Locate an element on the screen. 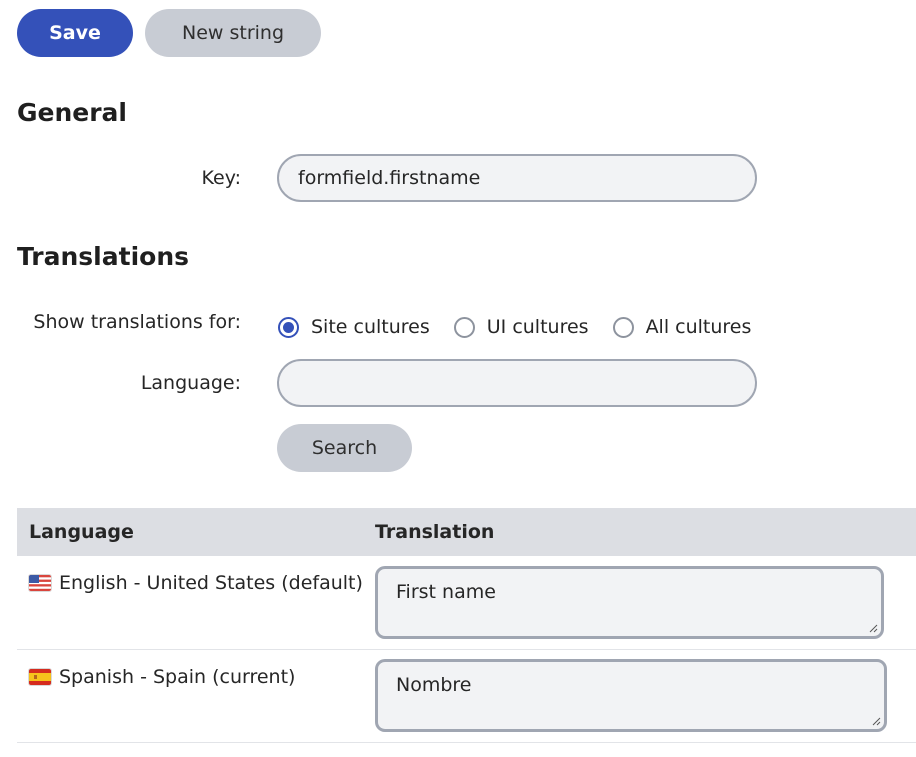  column-header-translation: Translation is located at coordinates (434, 532).